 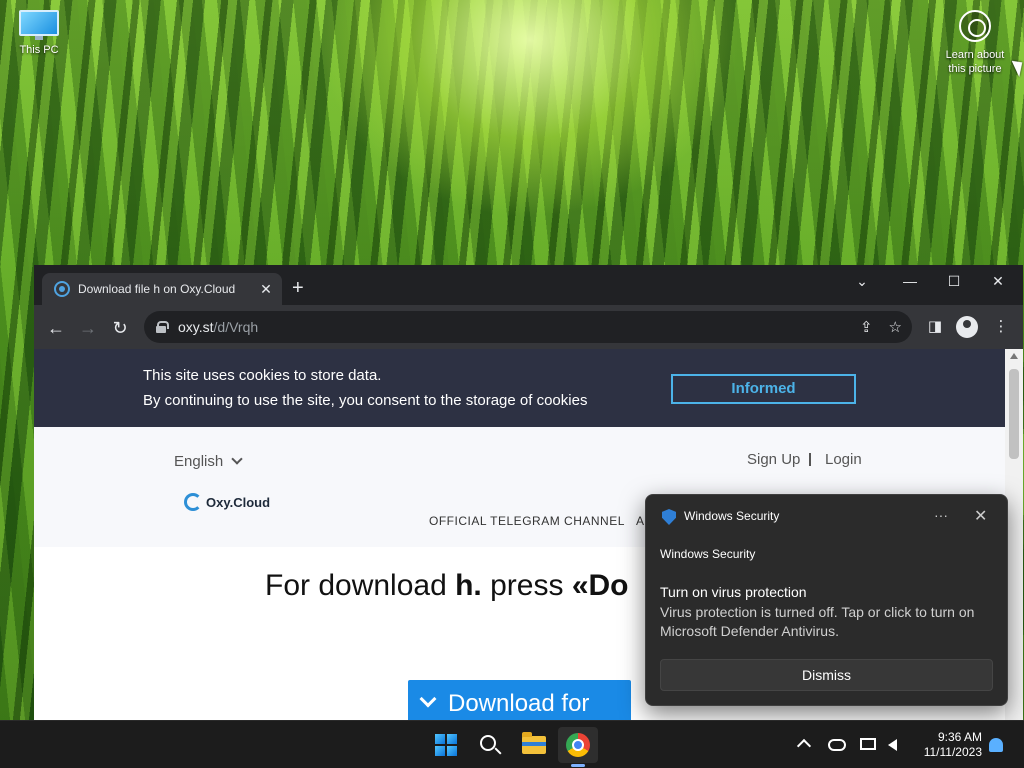 I want to click on header-separator, so click(x=810, y=459).